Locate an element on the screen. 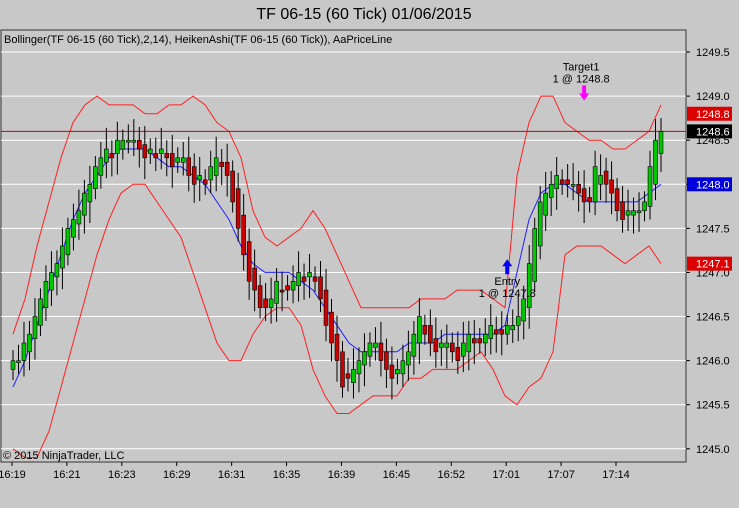 This screenshot has height=508, width=739. y-tick-label: 1245.5 is located at coordinates (713, 406).